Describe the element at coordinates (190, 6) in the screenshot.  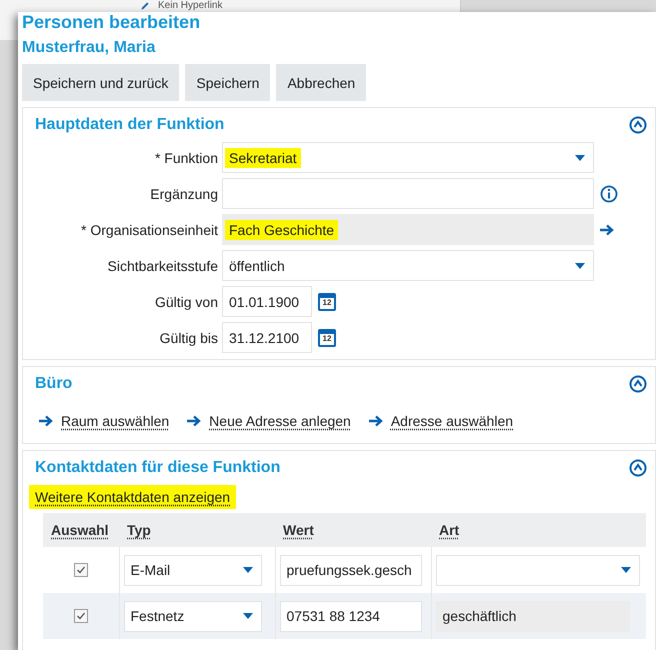
I see `background-link: Kein Hyperlink` at that location.